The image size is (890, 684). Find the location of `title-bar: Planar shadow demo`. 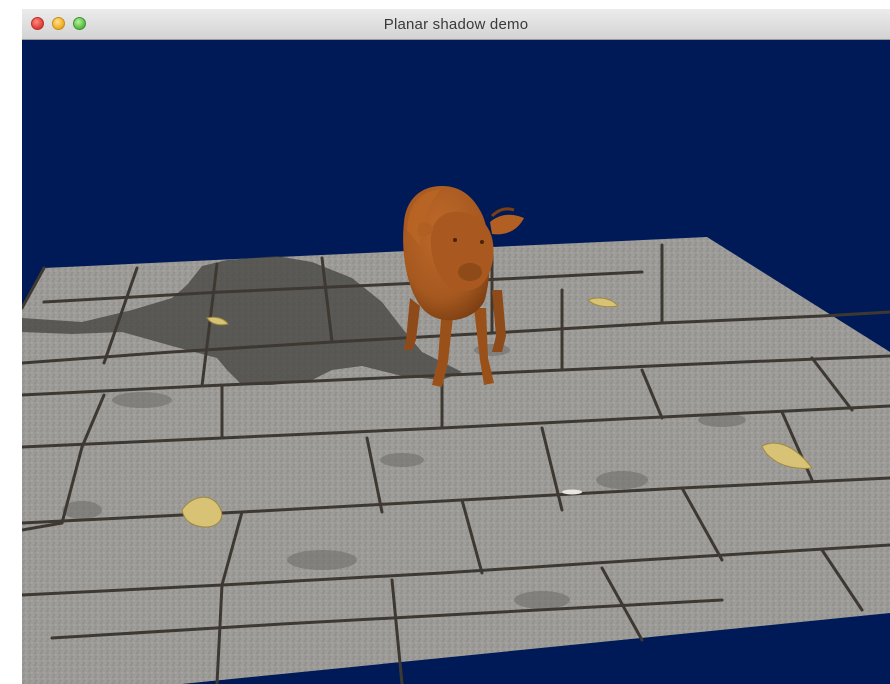

title-bar: Planar shadow demo is located at coordinates (456, 24).